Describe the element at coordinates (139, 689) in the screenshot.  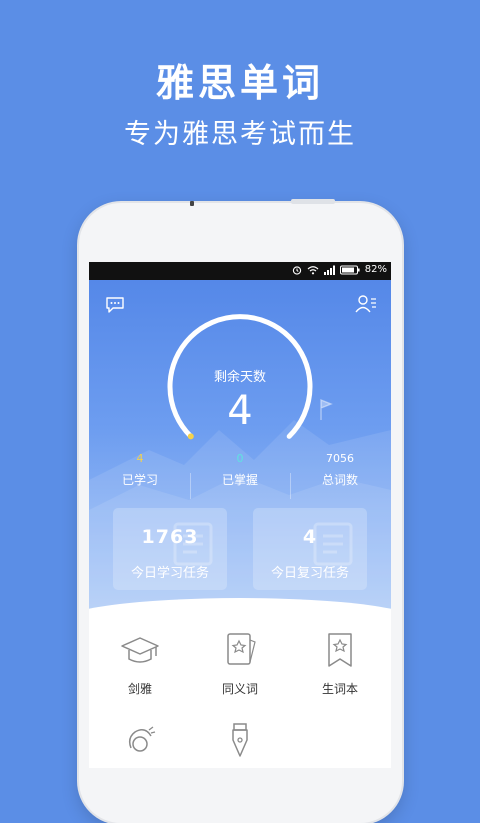
I see `feature-label: 剑雅` at that location.